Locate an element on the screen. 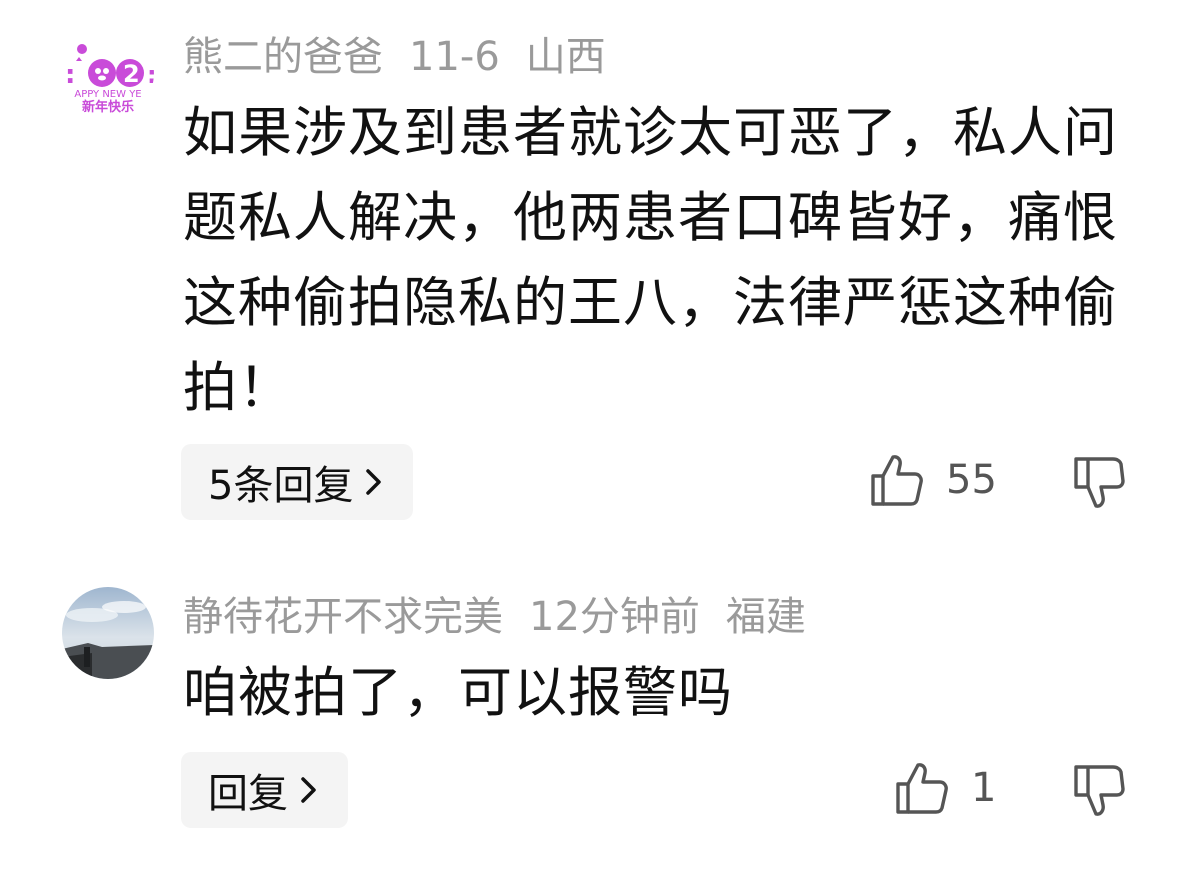 Image resolution: width=1199 pixels, height=873 pixels. view-replies-button: 5条回复 is located at coordinates (297, 482).